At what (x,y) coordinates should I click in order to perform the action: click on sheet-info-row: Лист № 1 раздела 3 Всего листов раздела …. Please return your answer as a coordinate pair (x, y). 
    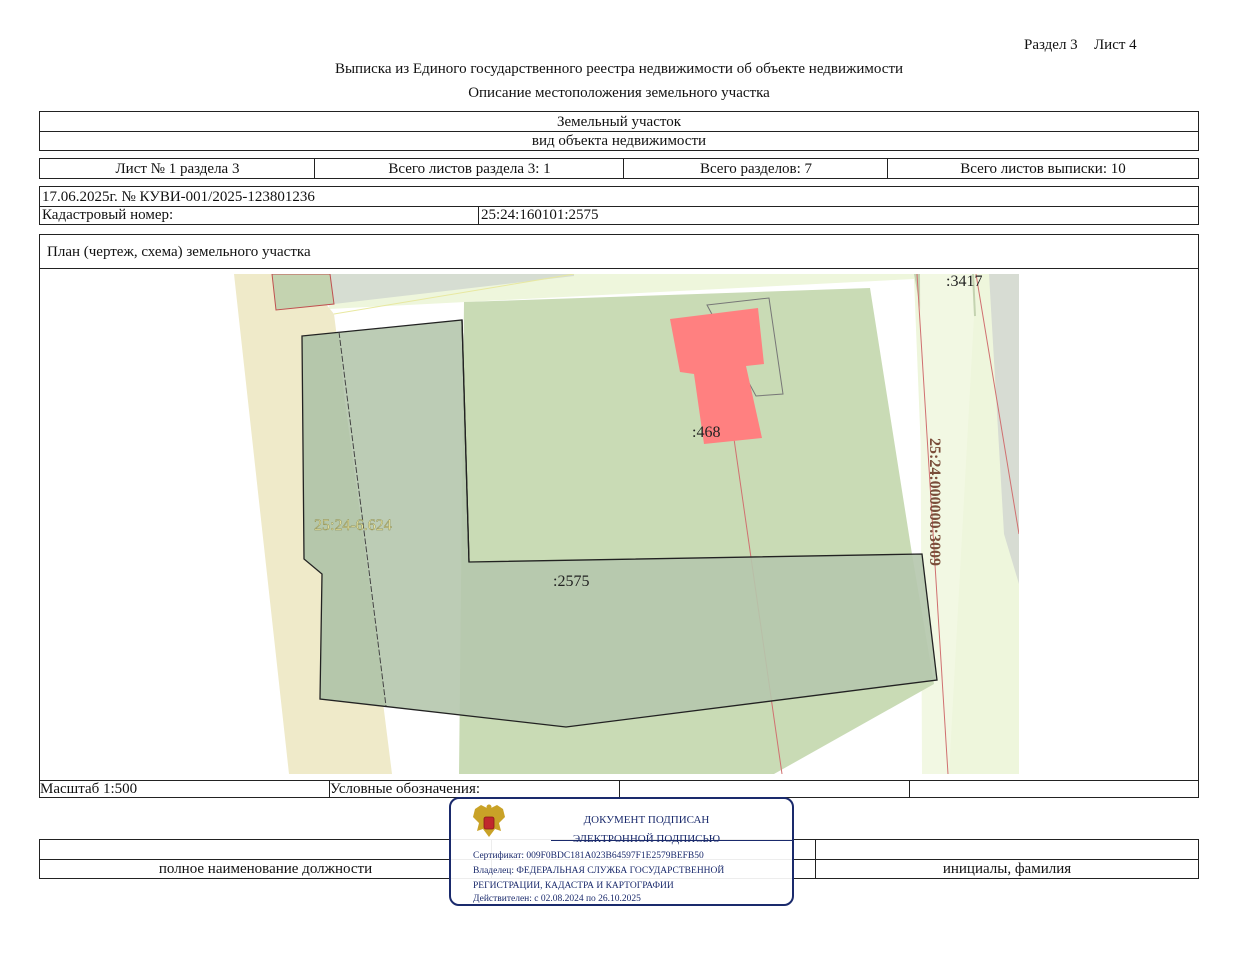
    Looking at the image, I should click on (619, 168).